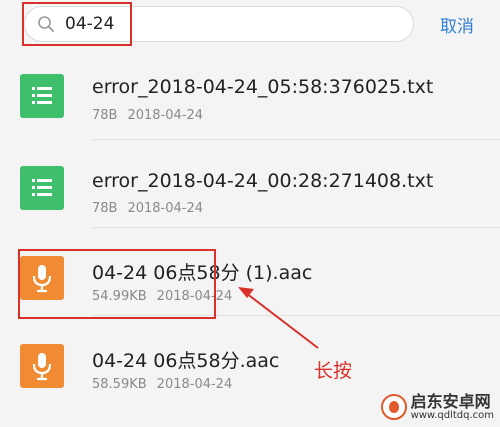 This screenshot has width=500, height=427. Describe the element at coordinates (452, 415) in the screenshot. I see `watermark-url: www.qdltdq.com` at that location.